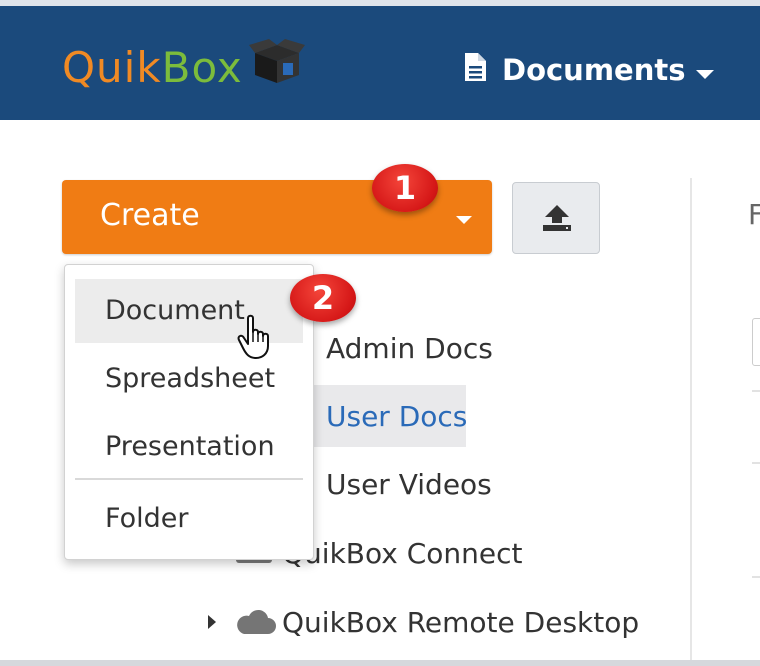 The image size is (760, 666). I want to click on create-dropdown-caret-icon, so click(464, 221).